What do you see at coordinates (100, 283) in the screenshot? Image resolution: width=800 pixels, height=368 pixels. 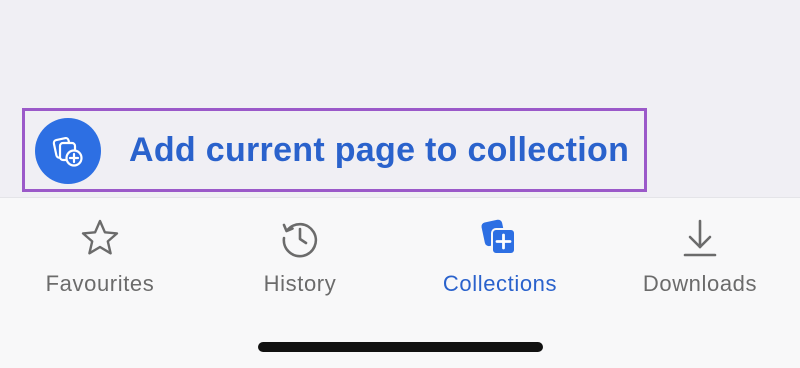 I see `tab-favourites-label: Favourites` at bounding box center [100, 283].